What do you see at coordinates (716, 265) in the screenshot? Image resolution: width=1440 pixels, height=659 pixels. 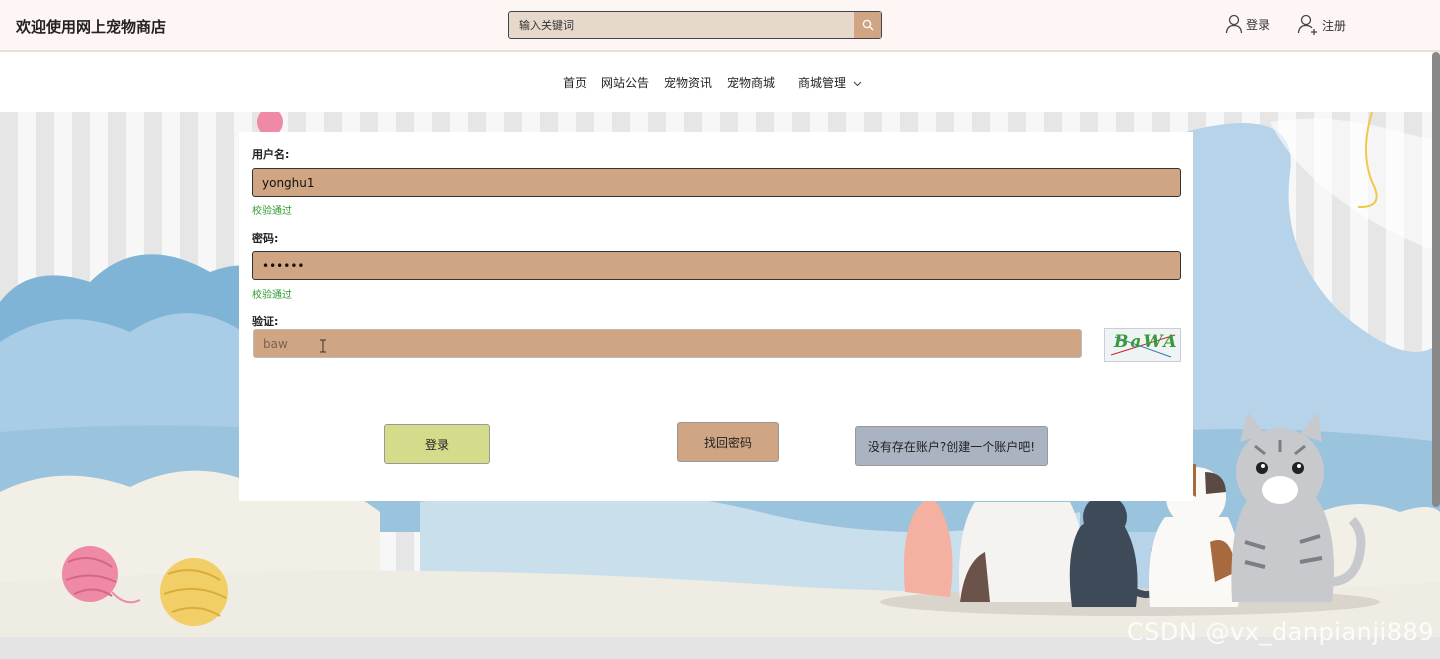 I see `password-field` at bounding box center [716, 265].